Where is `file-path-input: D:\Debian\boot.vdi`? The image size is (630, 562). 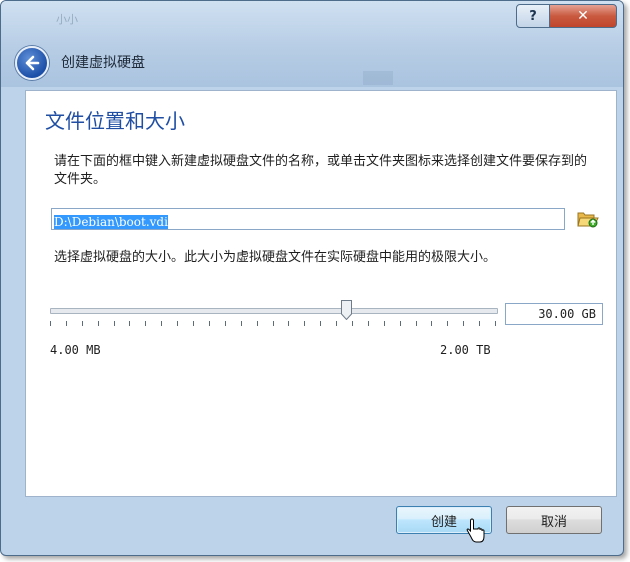
file-path-input: D:\Debian\boot.vdi is located at coordinates (308, 219).